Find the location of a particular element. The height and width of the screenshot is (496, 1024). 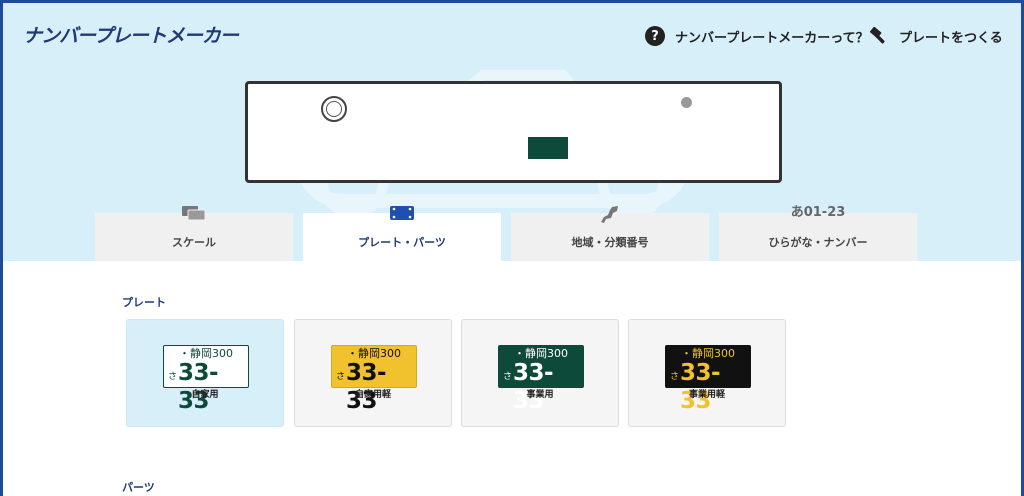

plate-icon is located at coordinates (402, 213).